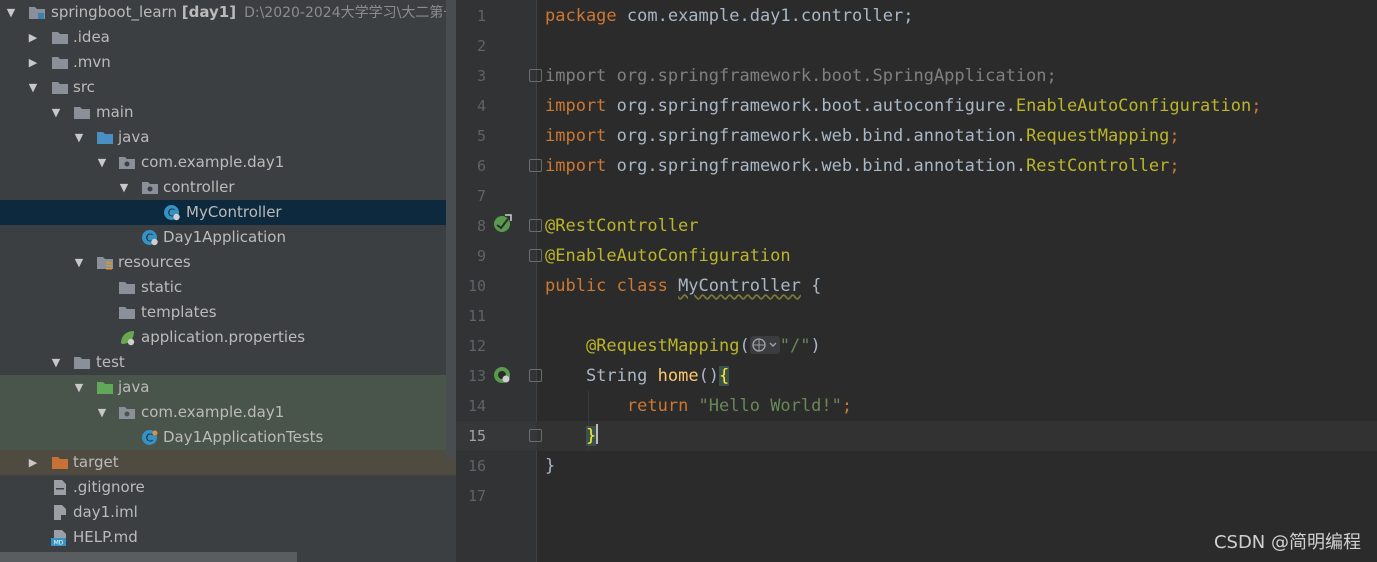 The width and height of the screenshot is (1377, 562). Describe the element at coordinates (622, 226) in the screenshot. I see `code-line-8: @RestController` at that location.